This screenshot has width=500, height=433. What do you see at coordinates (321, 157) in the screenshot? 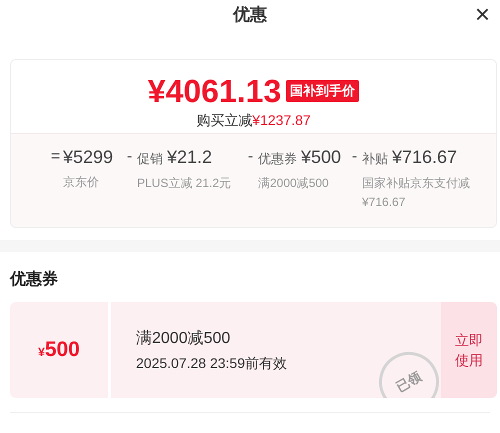
I see `breakdown-amount: ¥500` at bounding box center [321, 157].